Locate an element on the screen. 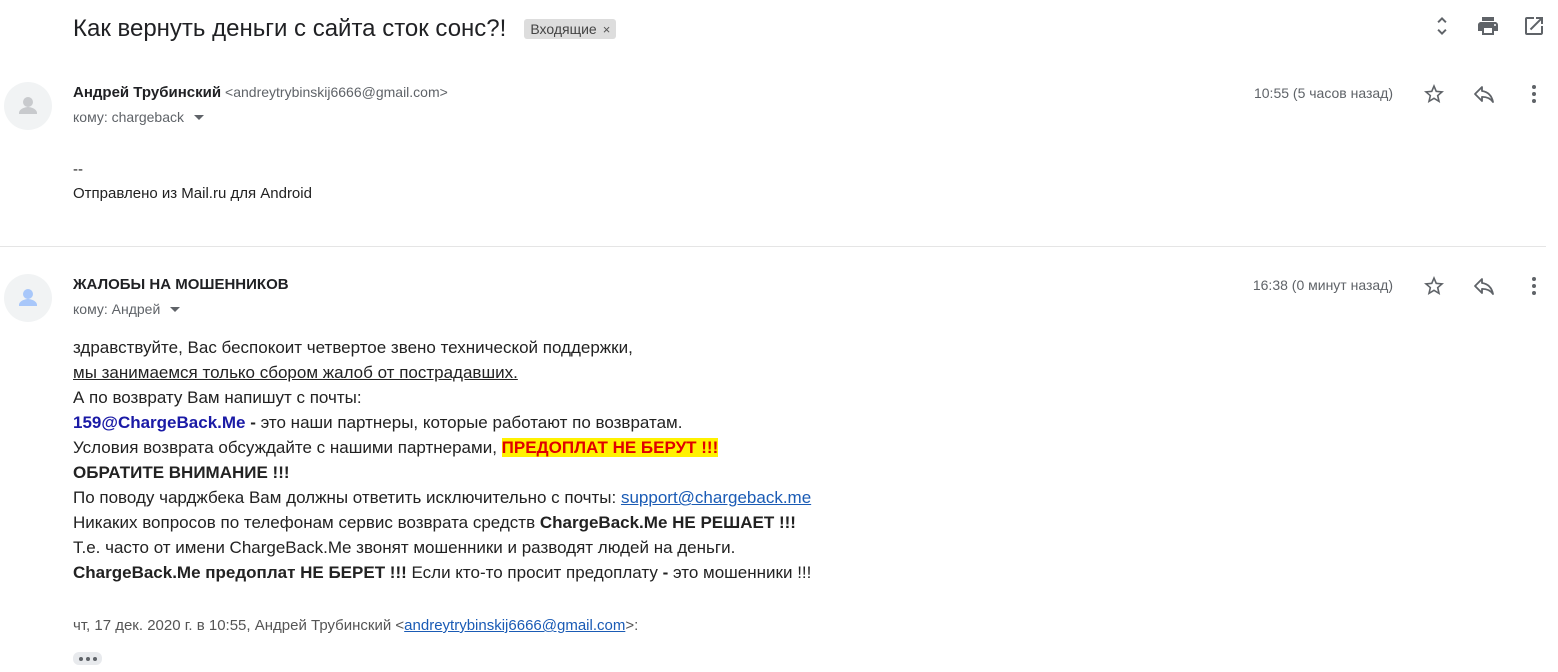  quoted-email-link: andreytrybinskij6666@gmail.com is located at coordinates (514, 625).